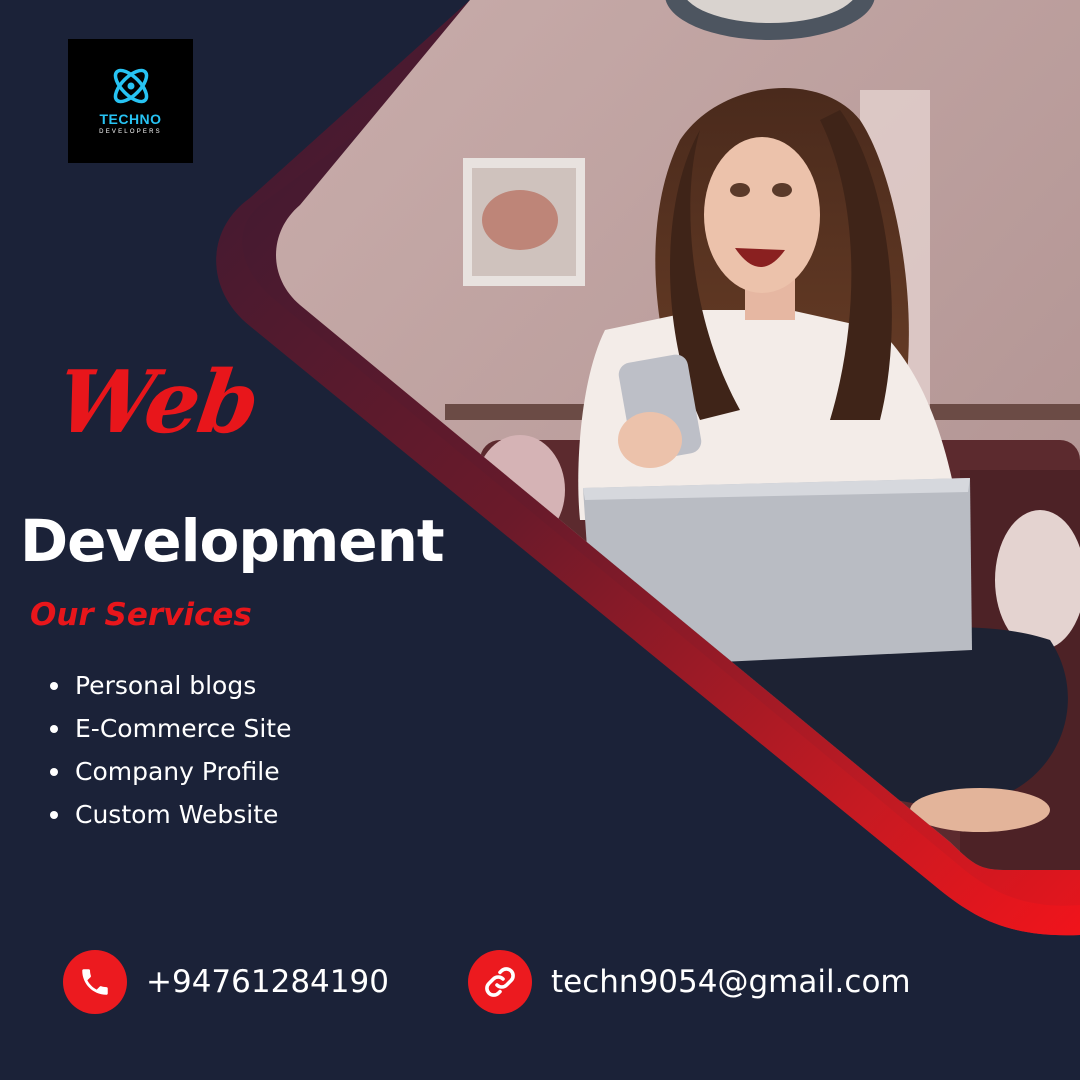 The height and width of the screenshot is (1080, 1080). I want to click on link-icon, so click(500, 982).